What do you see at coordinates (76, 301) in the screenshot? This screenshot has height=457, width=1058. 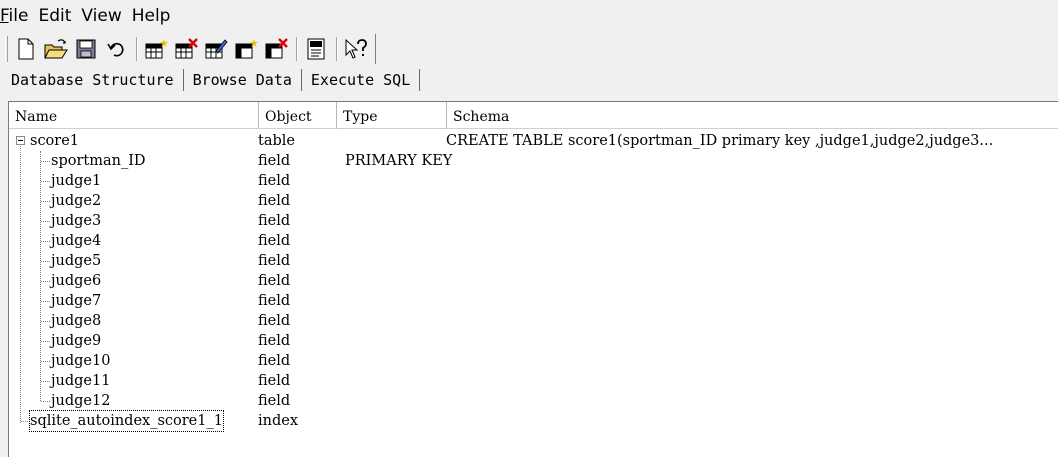 I see `tree-item-name: judge7` at bounding box center [76, 301].